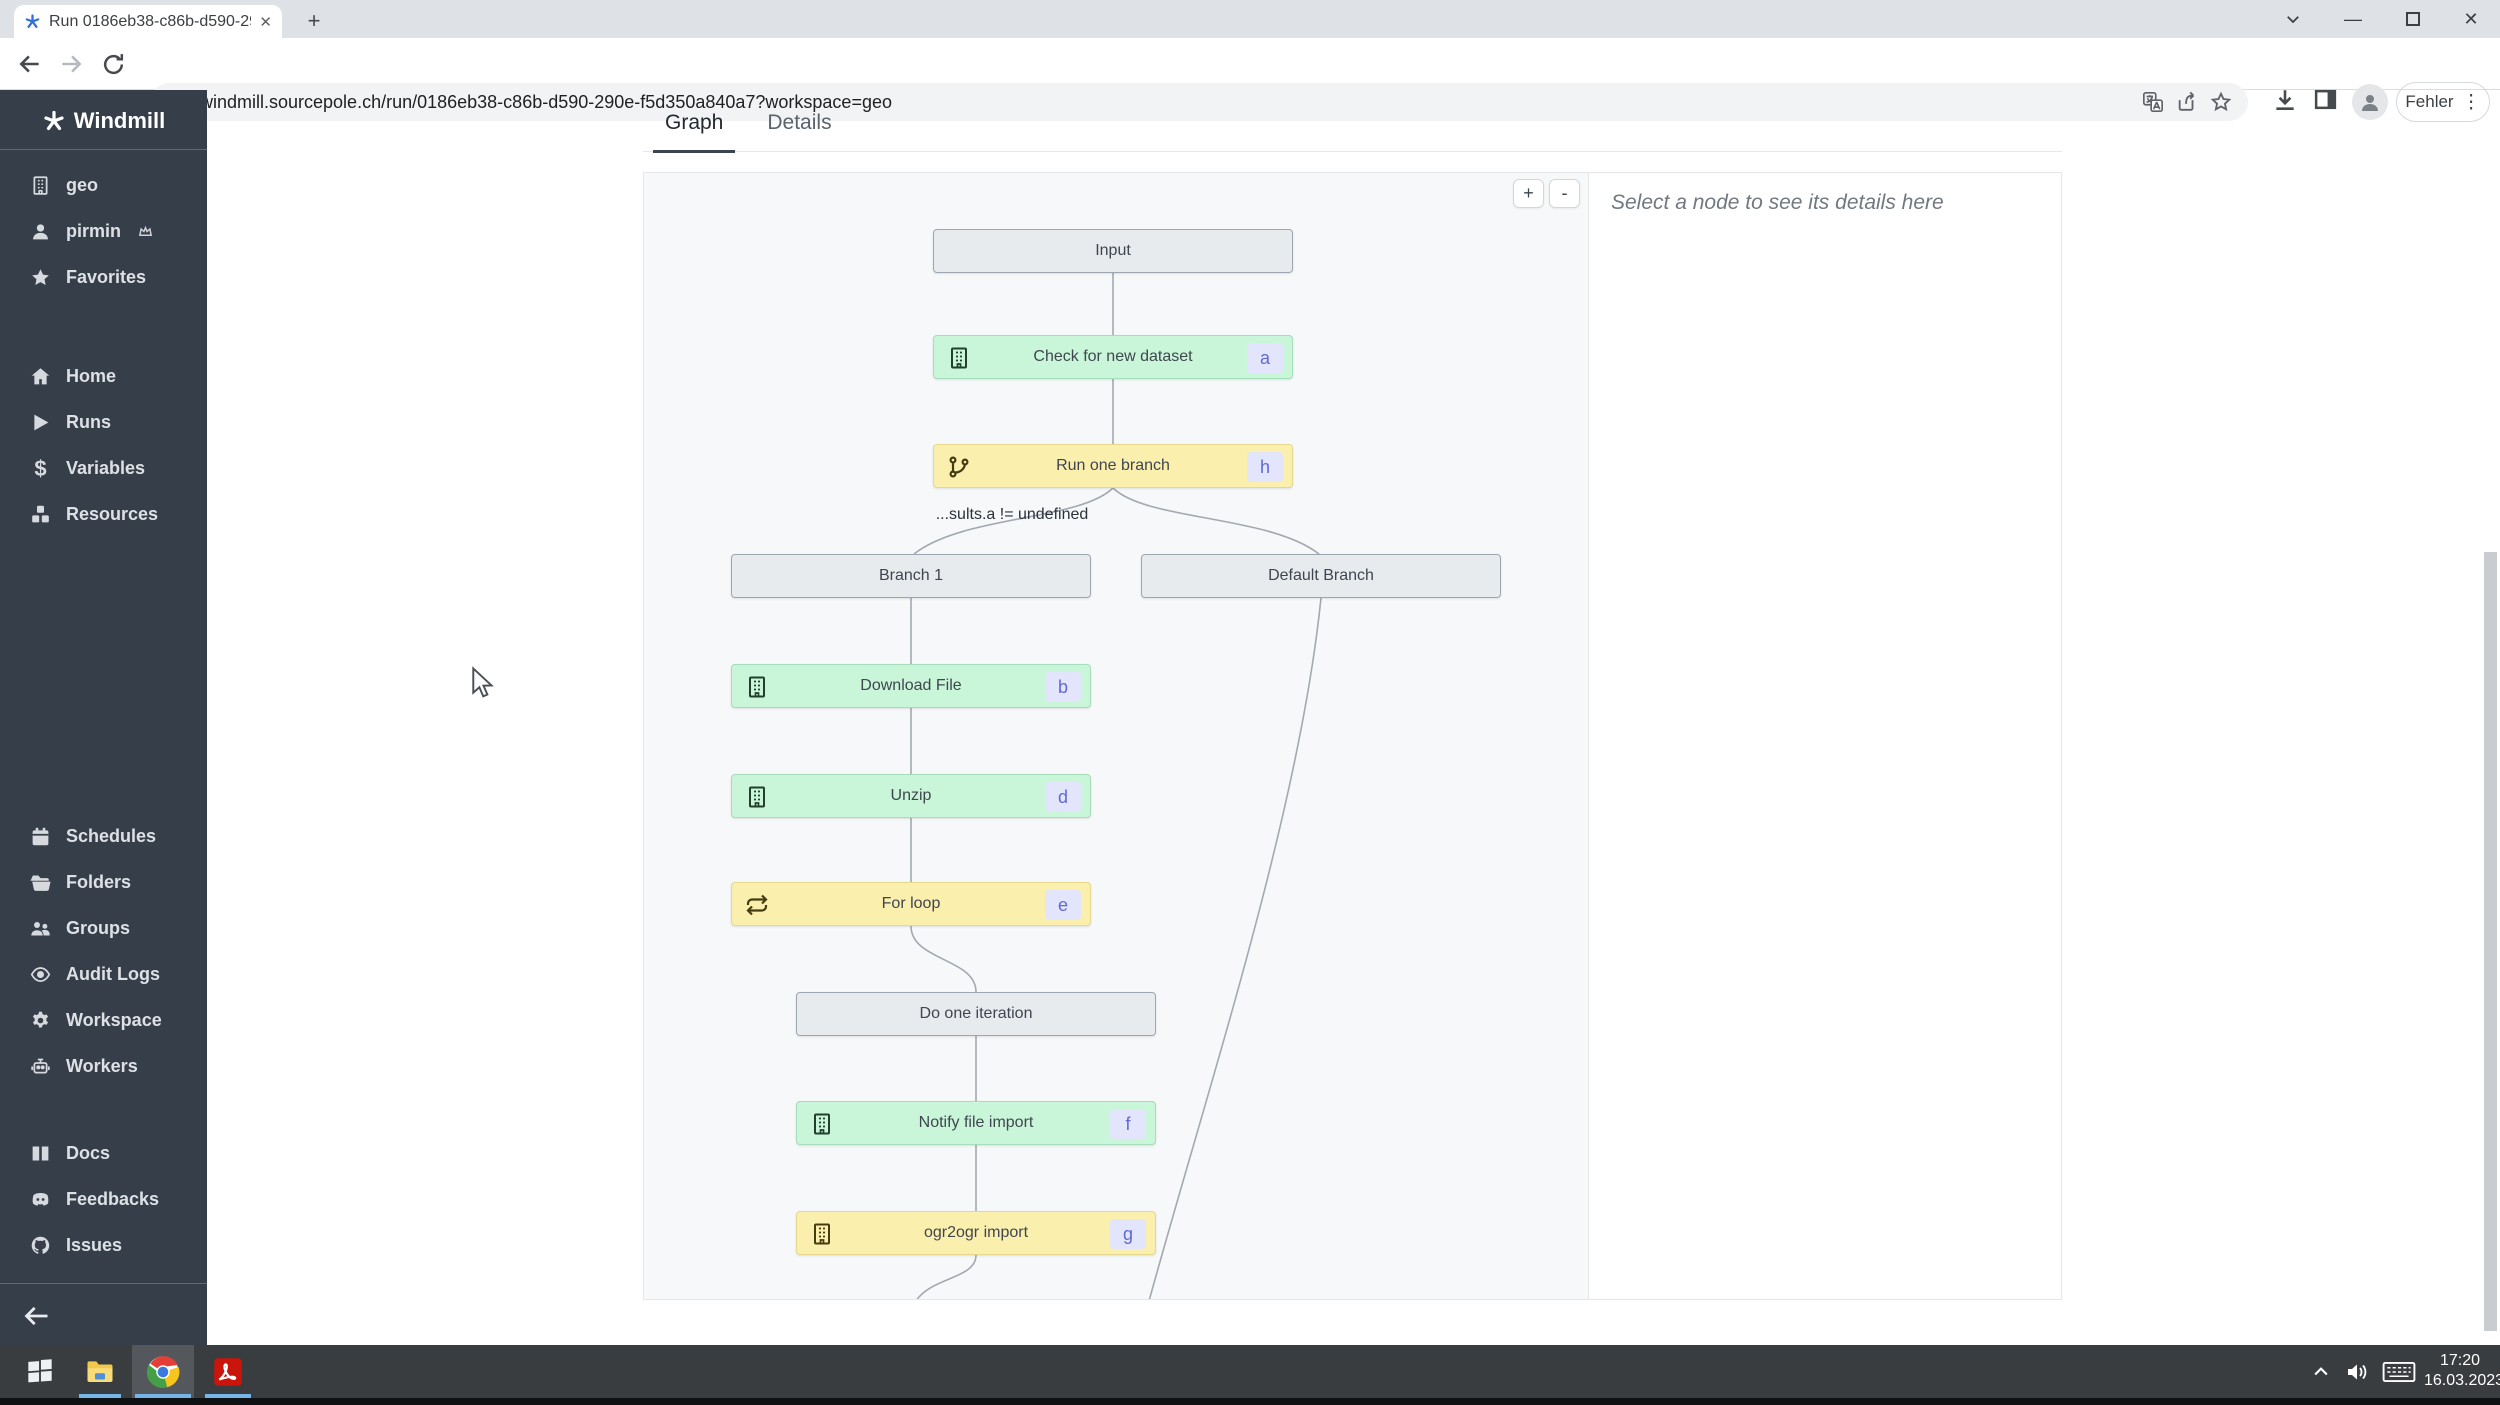  What do you see at coordinates (39, 1317) in the screenshot?
I see `collapse-sidebar-arrow` at bounding box center [39, 1317].